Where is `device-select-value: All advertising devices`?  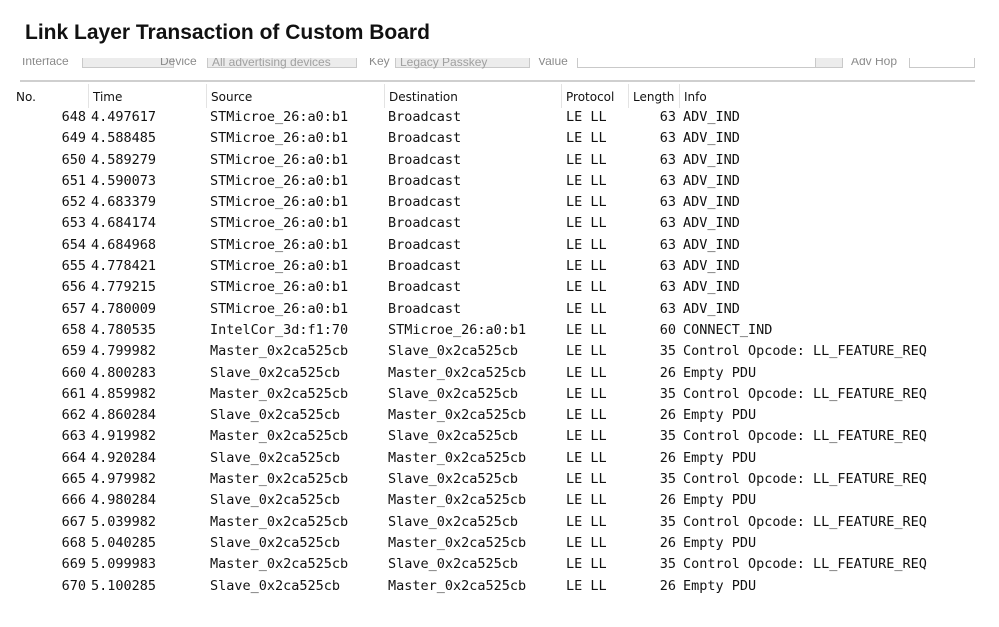
device-select-value: All advertising devices is located at coordinates (271, 63).